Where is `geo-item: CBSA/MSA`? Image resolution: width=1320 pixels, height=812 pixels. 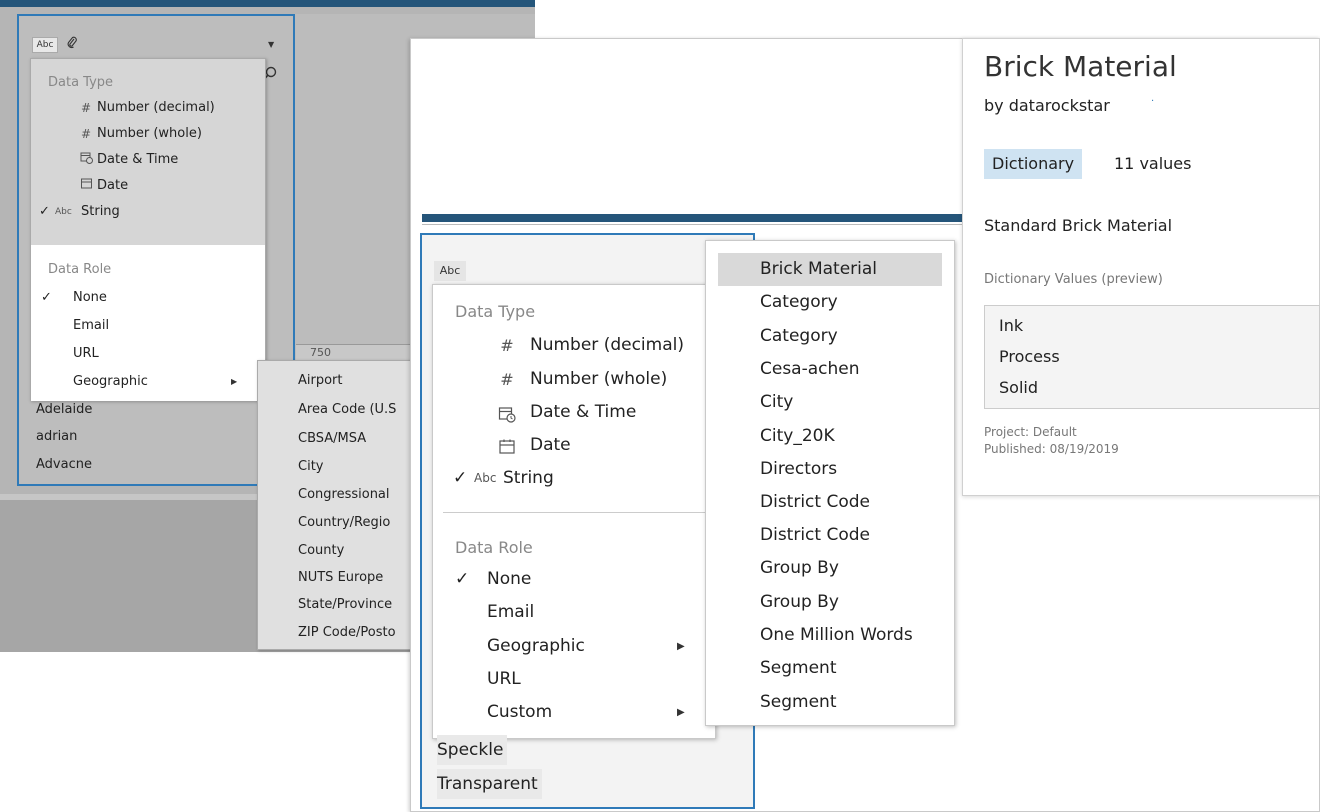 geo-item: CBSA/MSA is located at coordinates (332, 438).